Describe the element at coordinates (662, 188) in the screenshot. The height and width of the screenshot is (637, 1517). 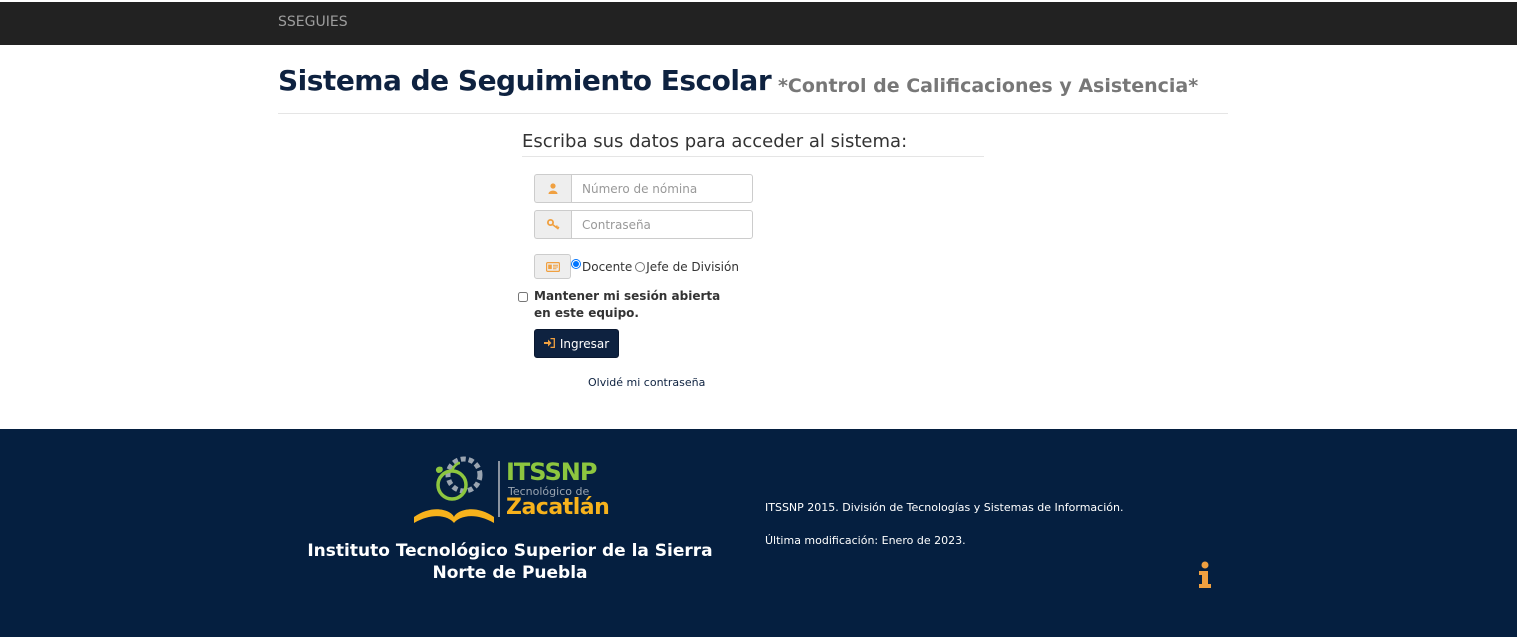
I see `username-input` at that location.